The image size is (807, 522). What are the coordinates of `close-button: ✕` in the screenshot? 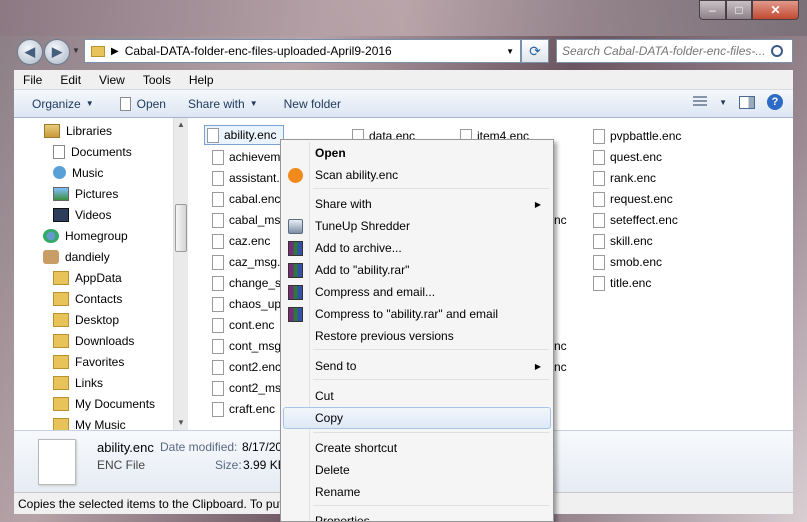 It's located at (775, 10).